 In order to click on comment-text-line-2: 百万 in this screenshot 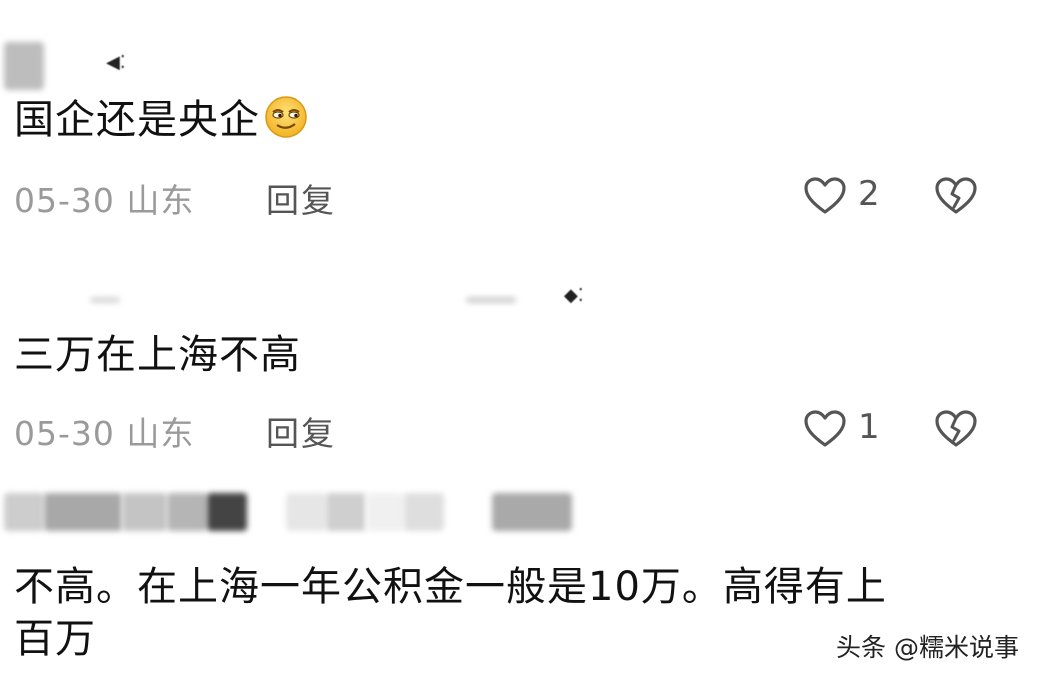, I will do `click(55, 639)`.